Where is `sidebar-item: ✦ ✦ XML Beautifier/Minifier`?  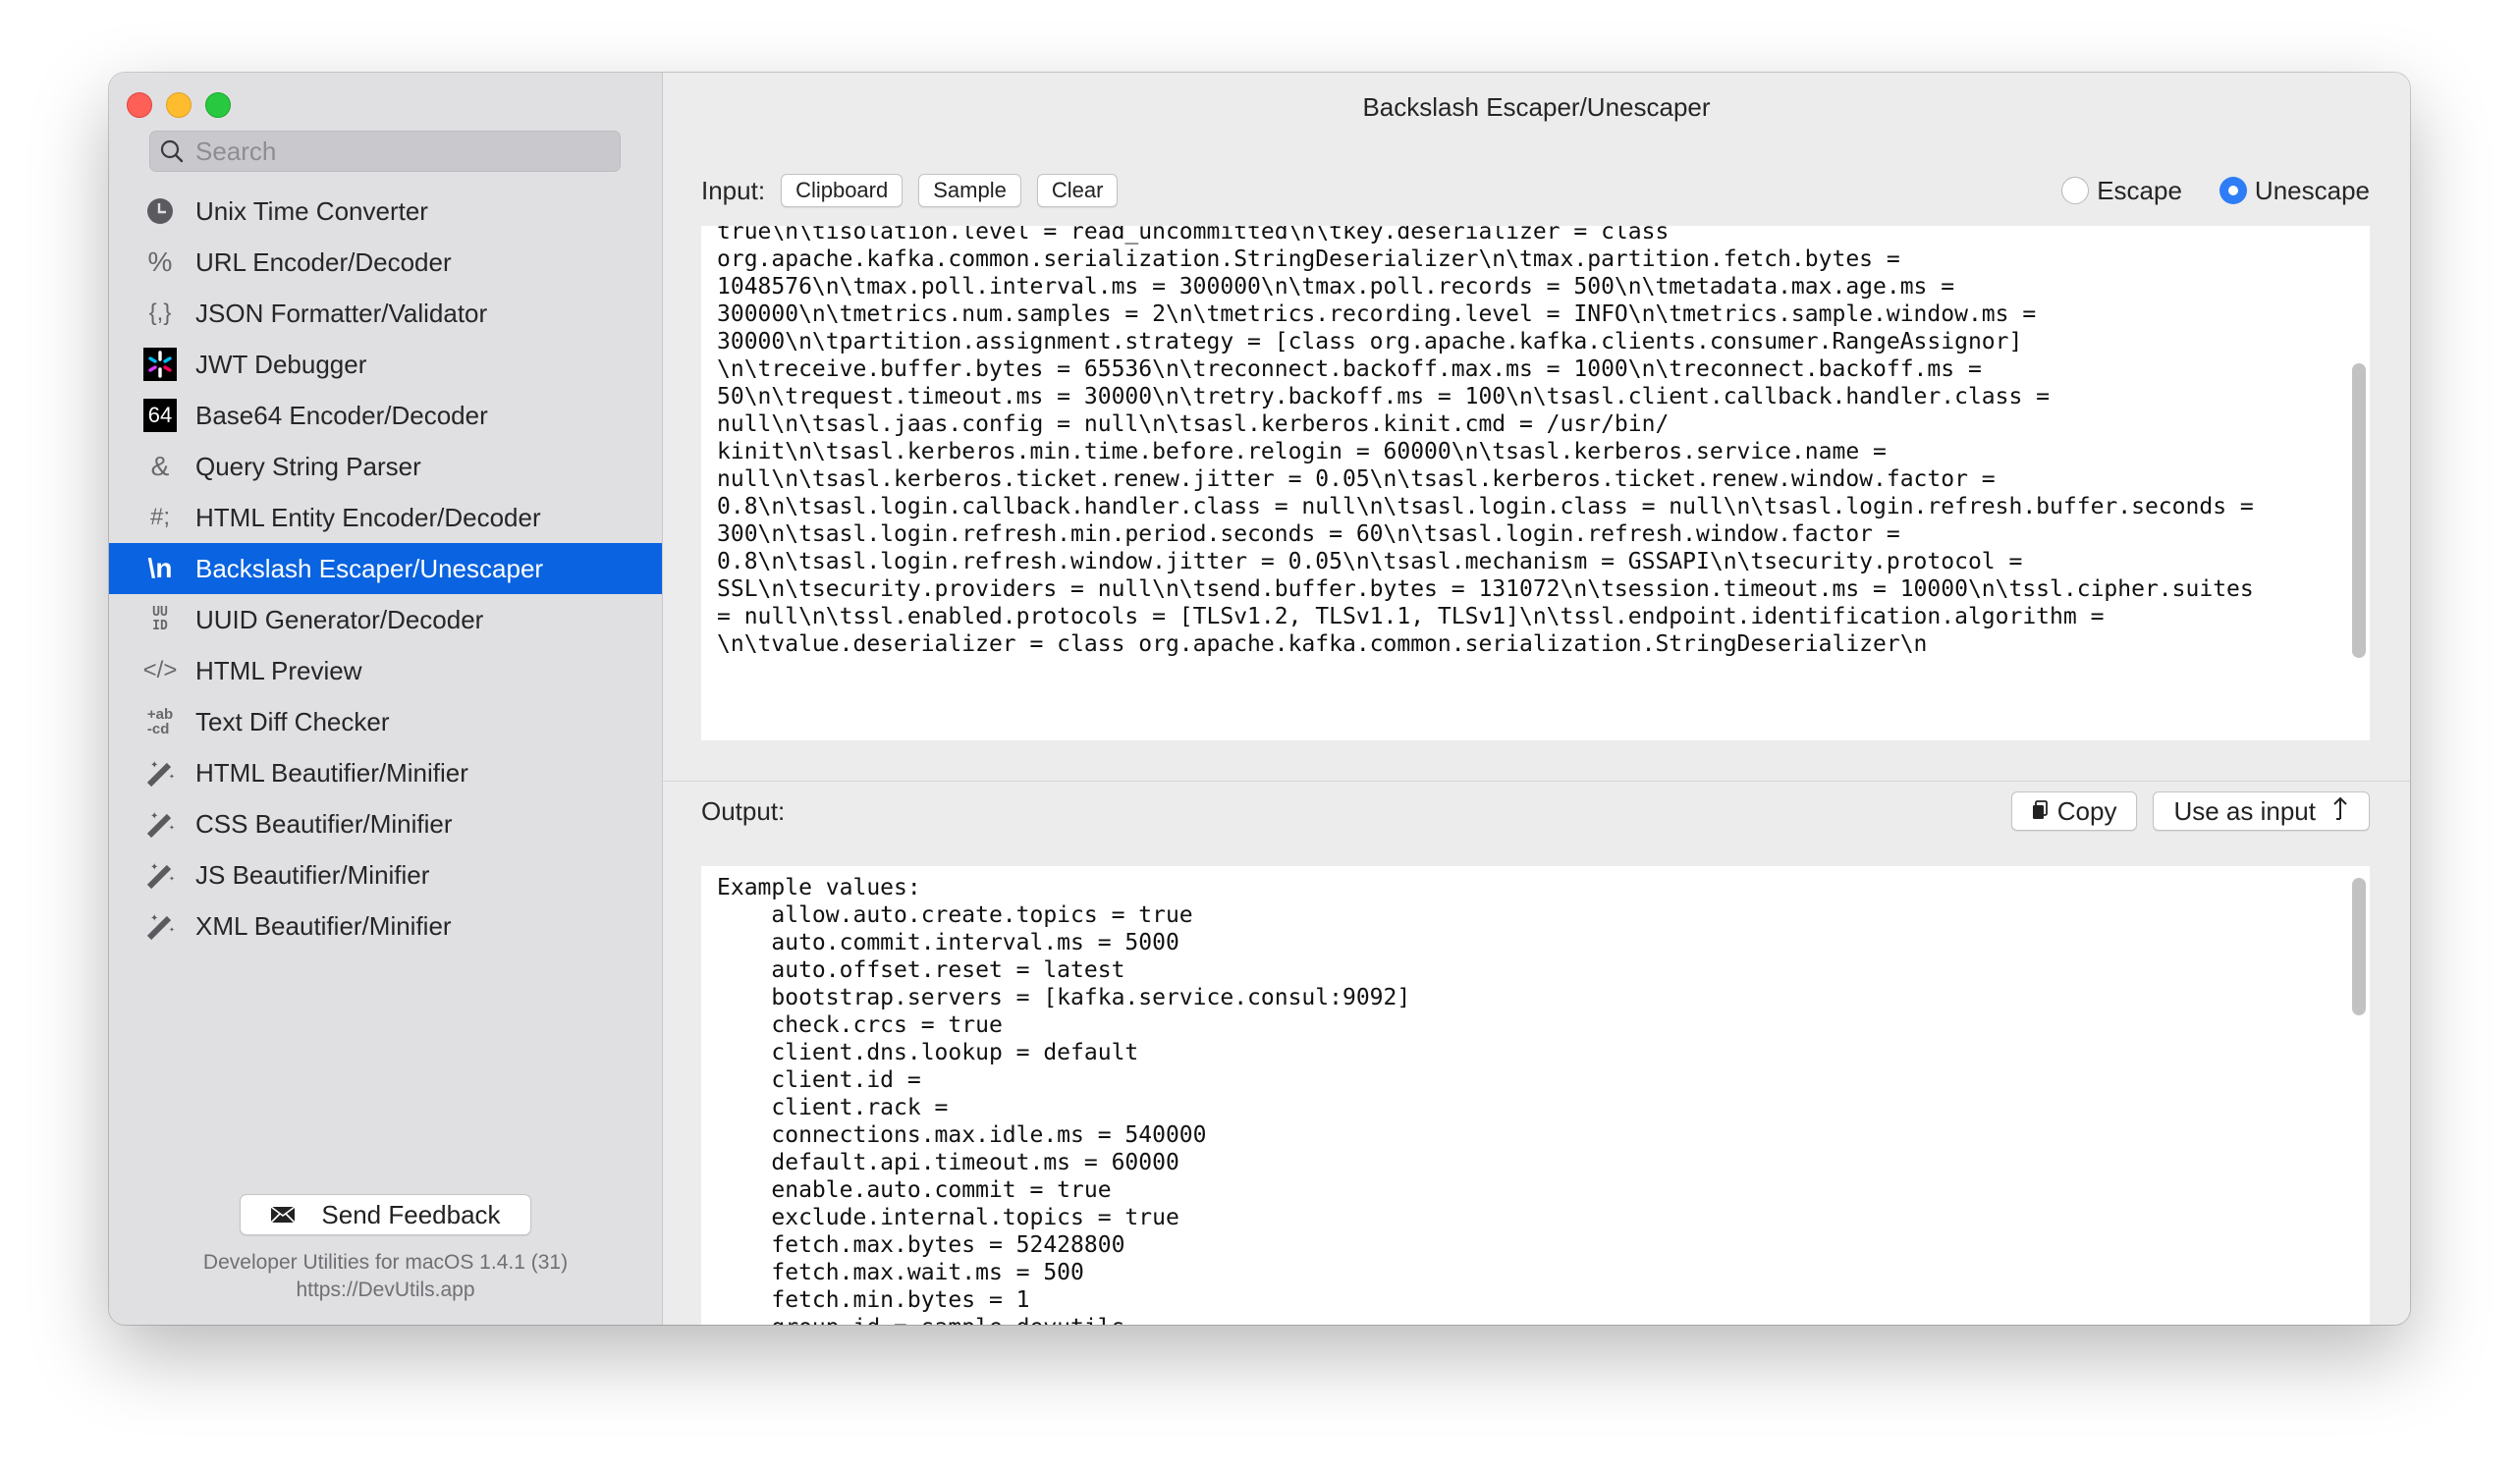 sidebar-item: ✦ ✦ XML Beautifier/Minifier is located at coordinates (385, 926).